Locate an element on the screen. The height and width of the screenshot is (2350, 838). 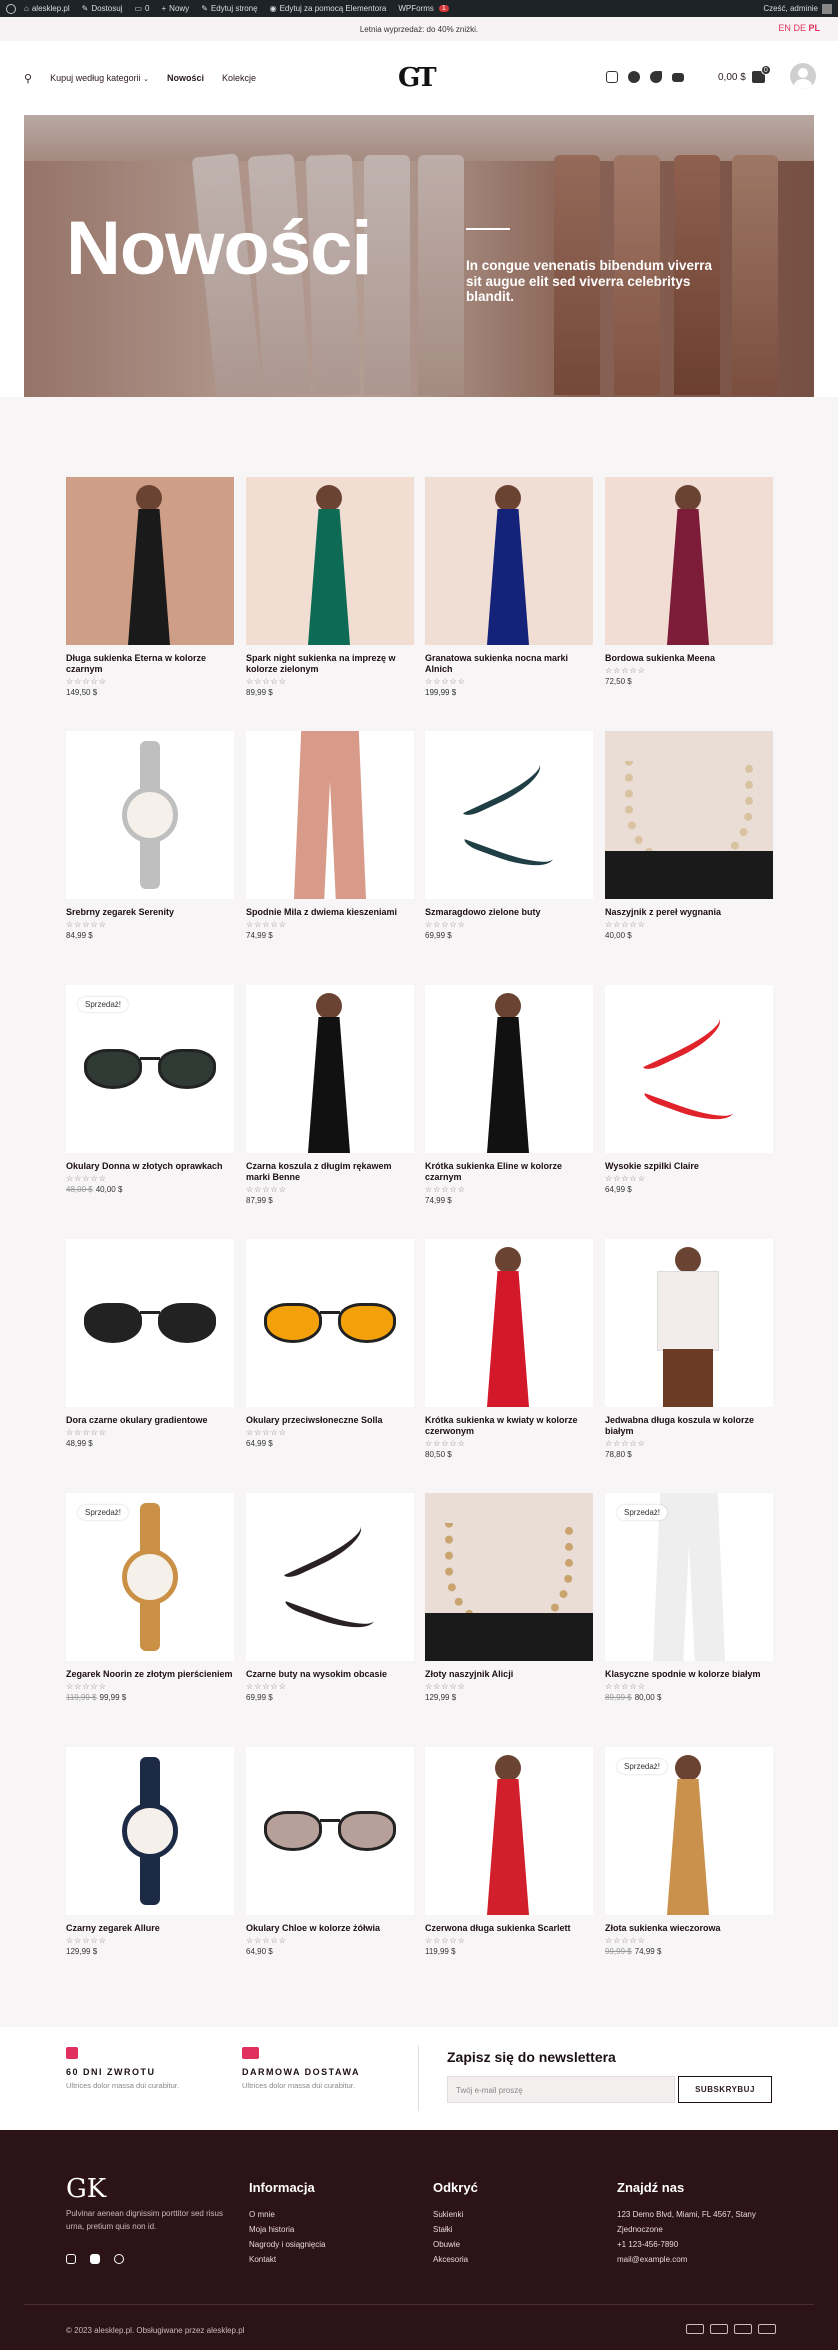
product-title: Szmaragdowo zielone buty is located at coordinates (509, 912).